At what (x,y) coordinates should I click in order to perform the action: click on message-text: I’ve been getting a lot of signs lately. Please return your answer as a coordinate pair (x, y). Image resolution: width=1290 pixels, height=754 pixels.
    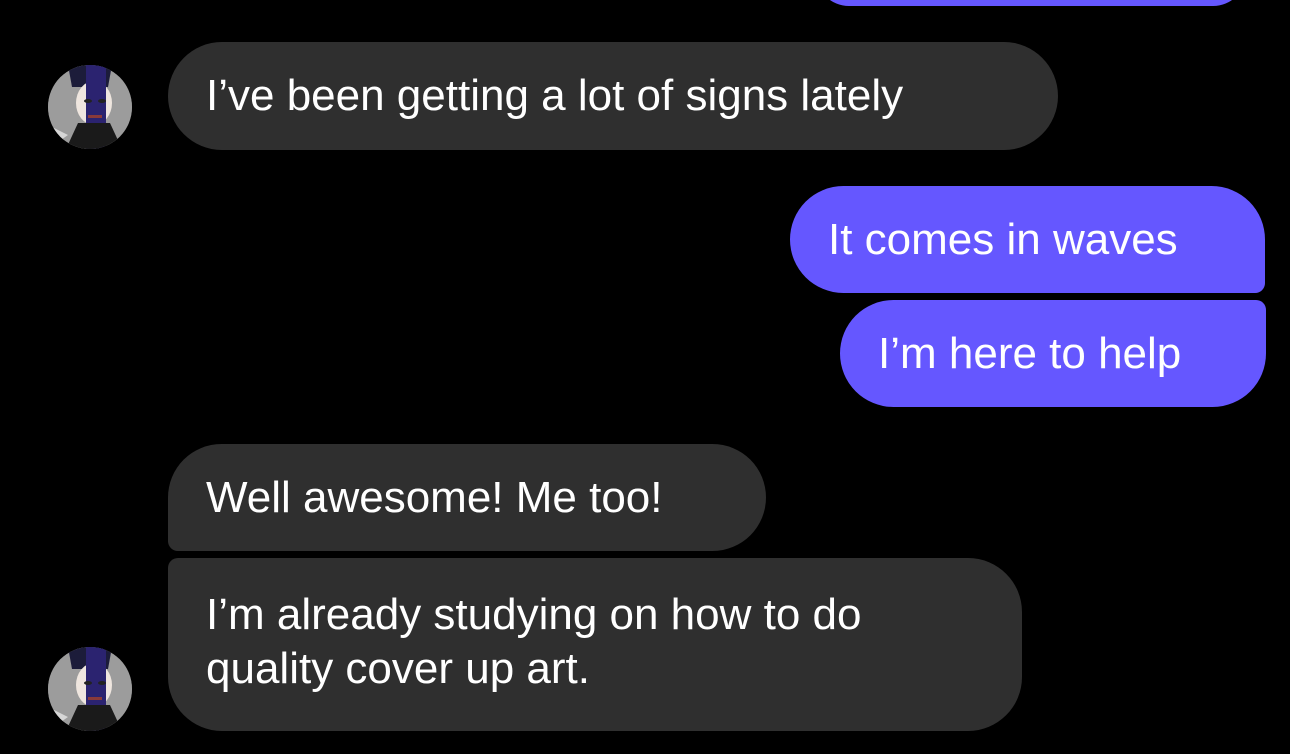
    Looking at the image, I should click on (555, 95).